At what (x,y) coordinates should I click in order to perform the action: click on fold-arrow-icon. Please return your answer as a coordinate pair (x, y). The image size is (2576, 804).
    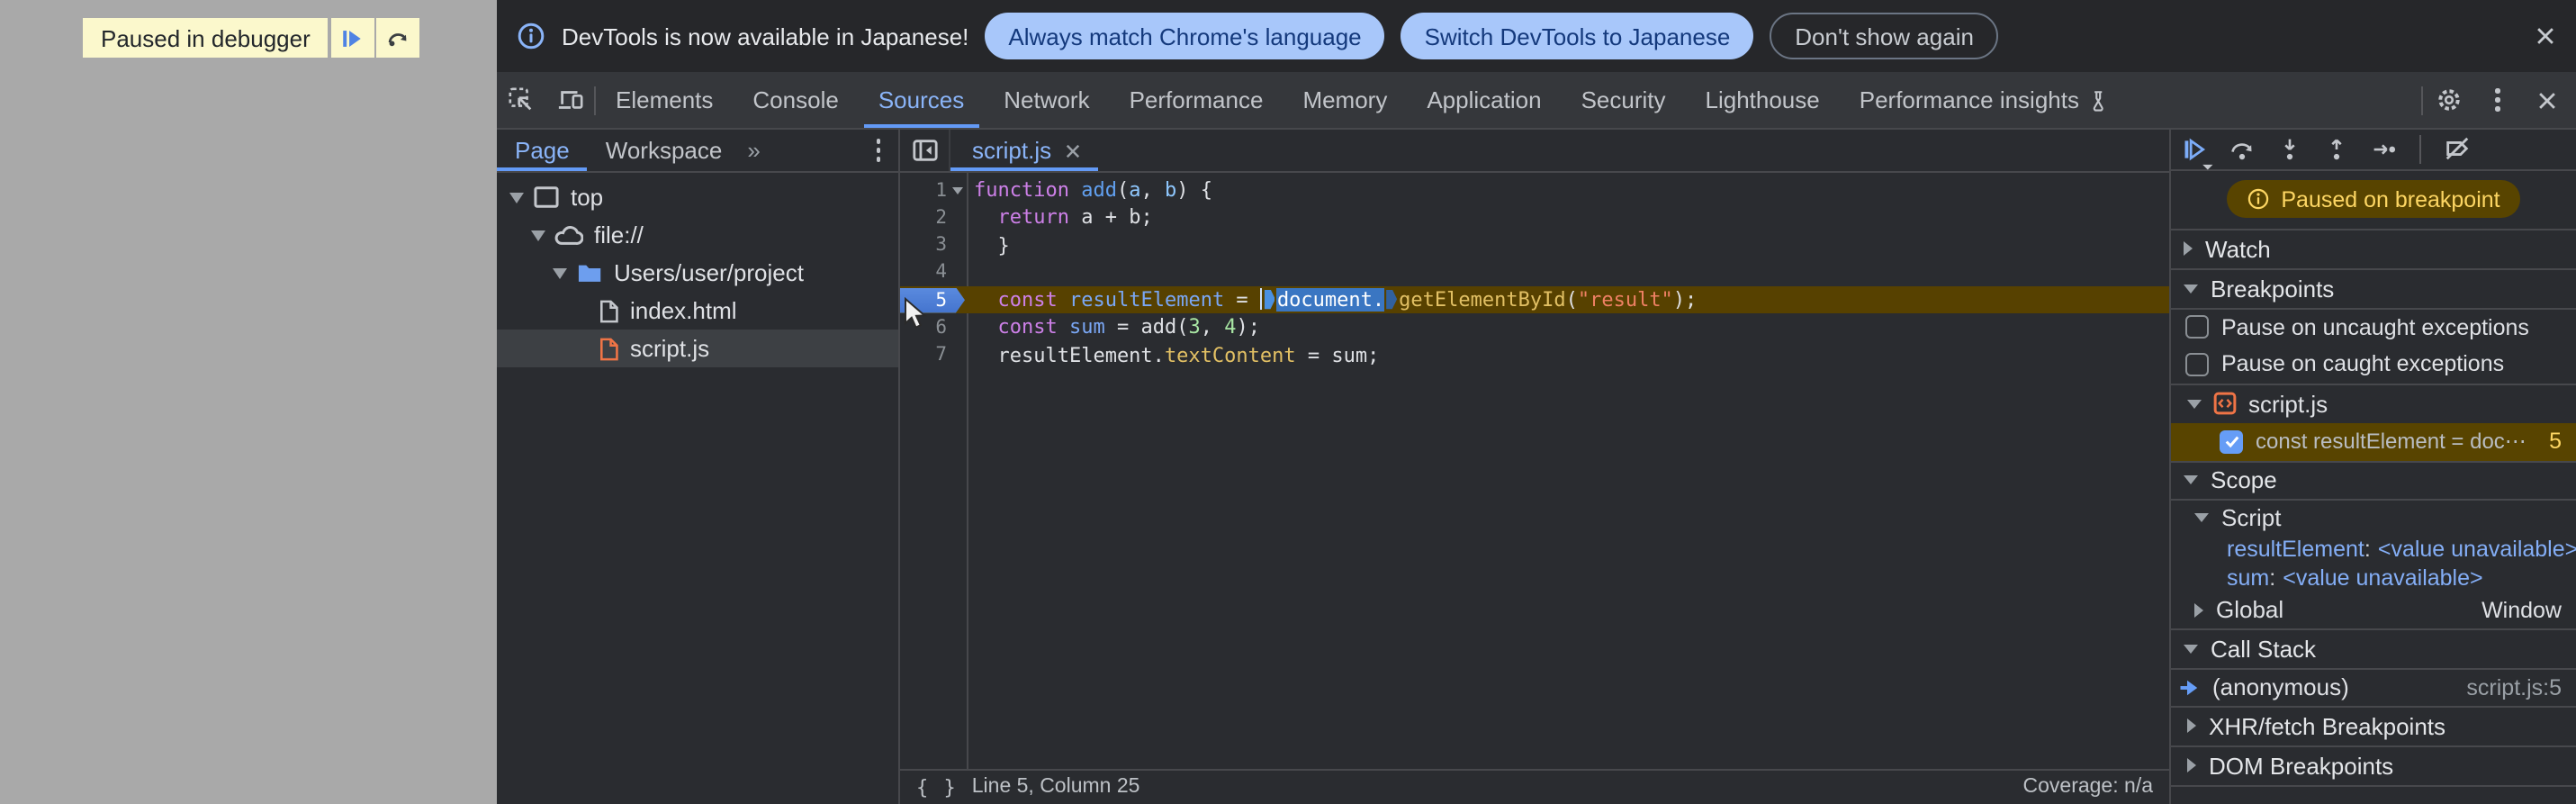
    Looking at the image, I should click on (957, 190).